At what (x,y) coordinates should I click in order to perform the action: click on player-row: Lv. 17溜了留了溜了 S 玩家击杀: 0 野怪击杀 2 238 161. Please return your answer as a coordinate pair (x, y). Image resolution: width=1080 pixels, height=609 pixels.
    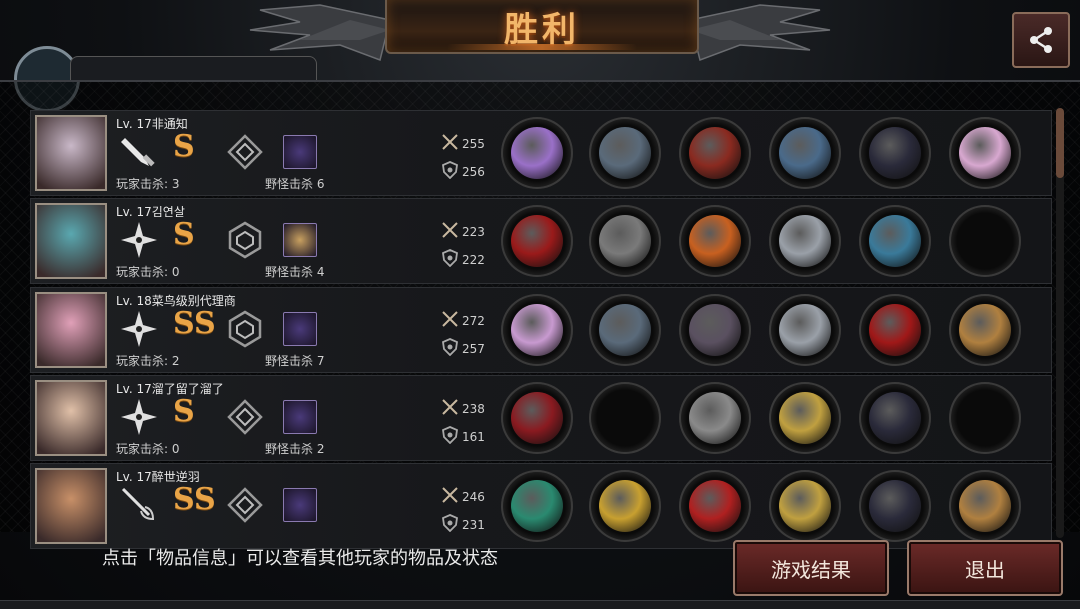
    Looking at the image, I should click on (541, 418).